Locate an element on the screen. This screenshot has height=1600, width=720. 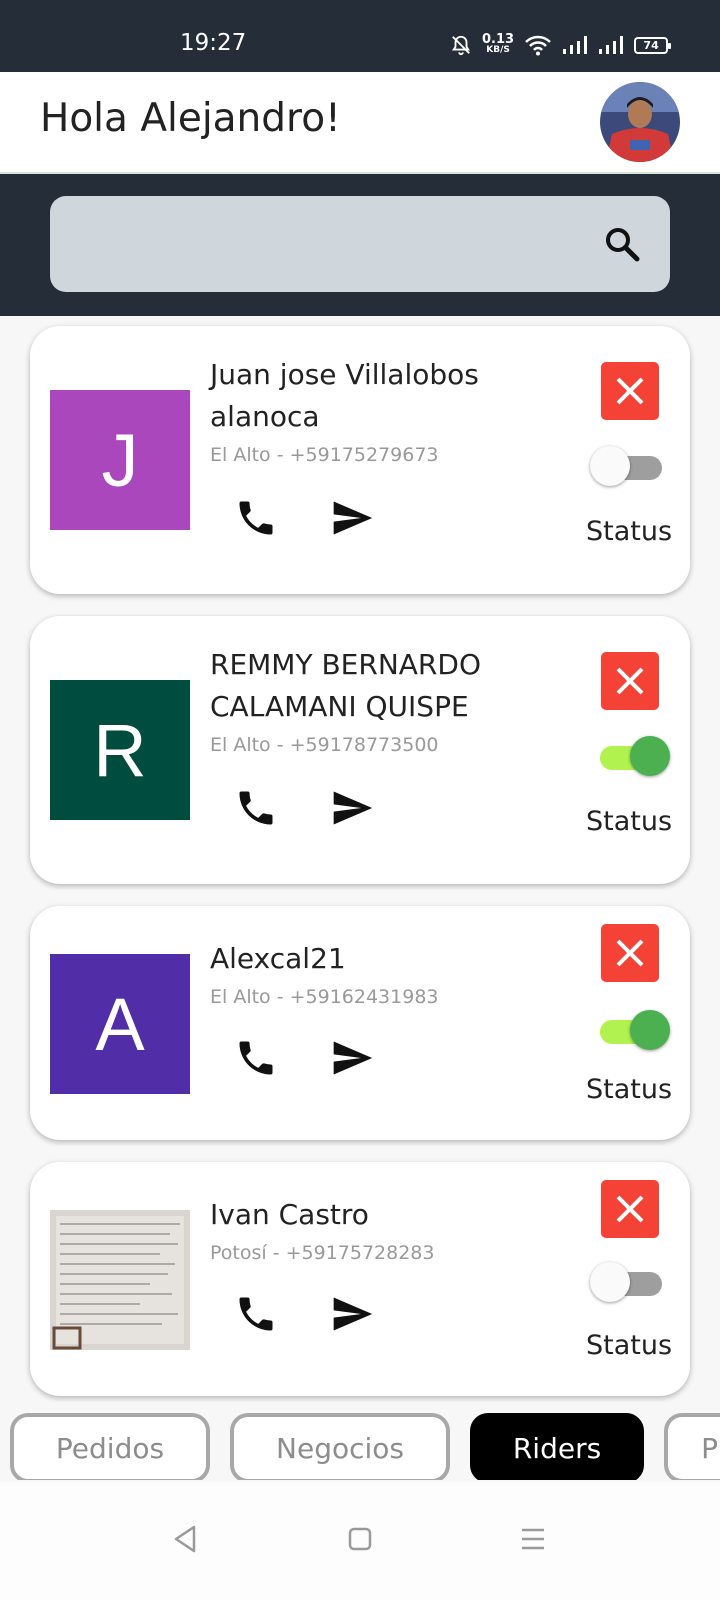
status-icons: 0.13 KB/S 74 is located at coordinates (561, 45).